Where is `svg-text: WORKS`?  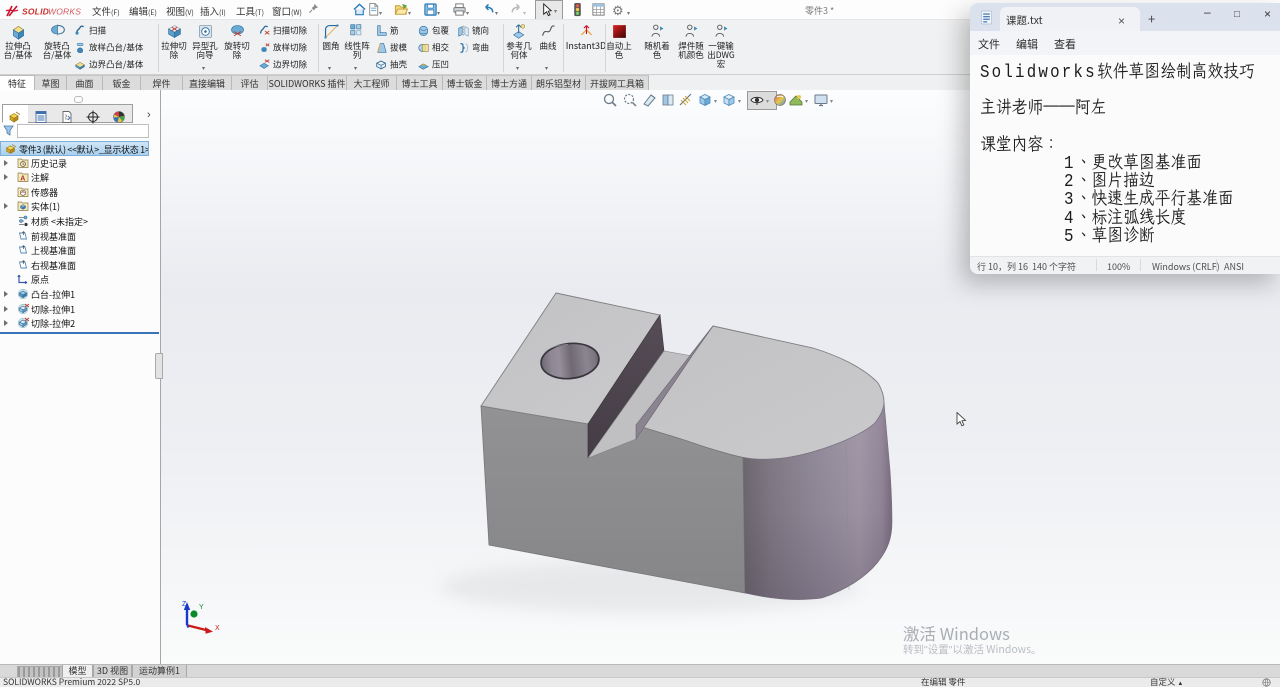 svg-text: WORKS is located at coordinates (64, 12).